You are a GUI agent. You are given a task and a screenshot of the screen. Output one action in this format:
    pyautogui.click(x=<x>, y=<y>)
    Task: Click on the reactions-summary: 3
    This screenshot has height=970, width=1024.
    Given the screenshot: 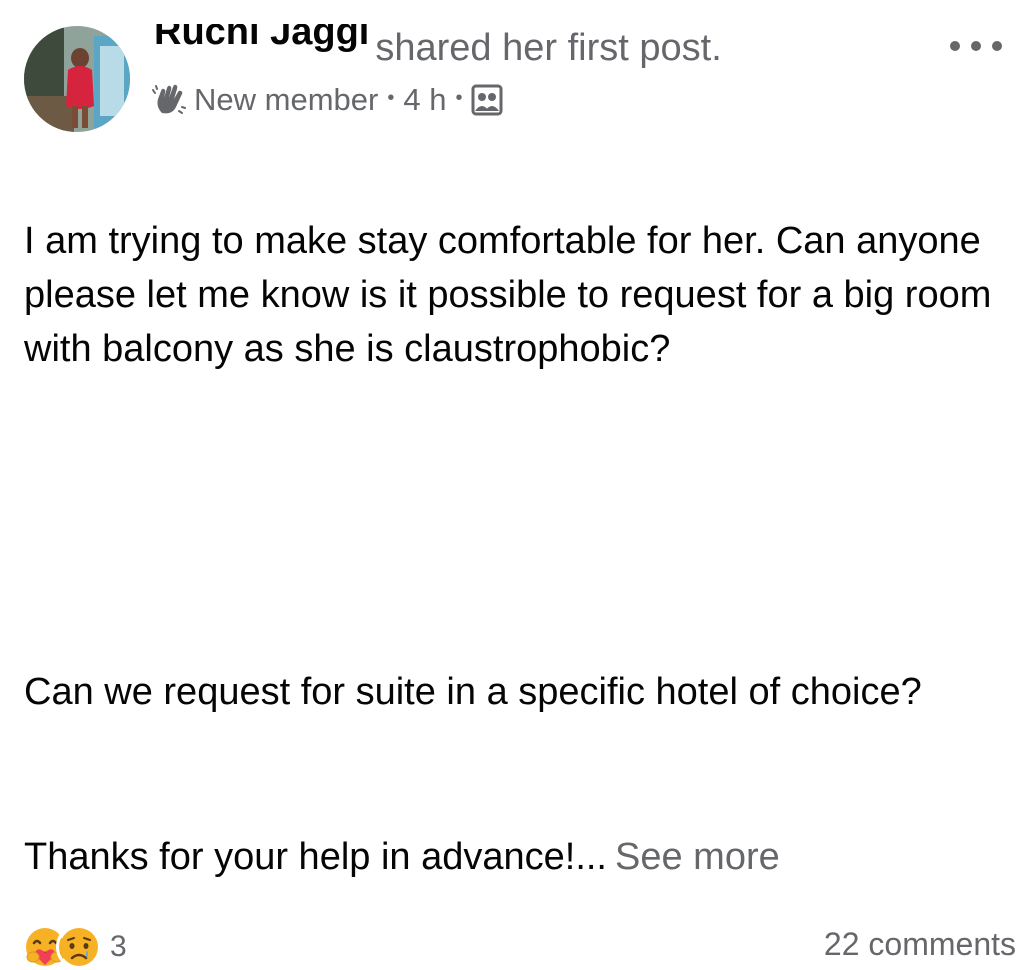 What is the action you would take?
    pyautogui.click(x=74, y=947)
    